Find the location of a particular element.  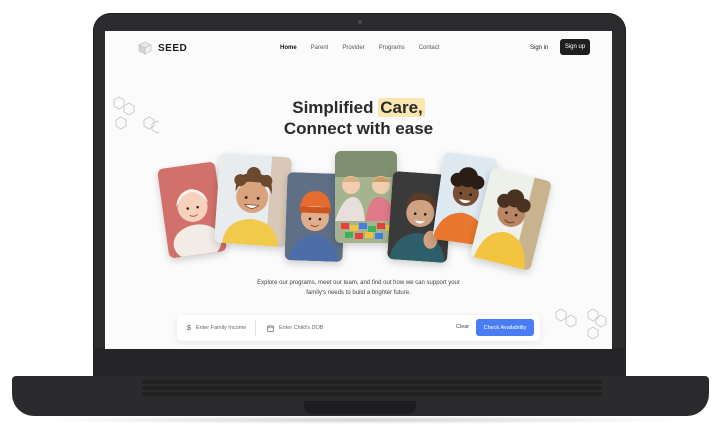

laptop-shadow is located at coordinates (361, 420).